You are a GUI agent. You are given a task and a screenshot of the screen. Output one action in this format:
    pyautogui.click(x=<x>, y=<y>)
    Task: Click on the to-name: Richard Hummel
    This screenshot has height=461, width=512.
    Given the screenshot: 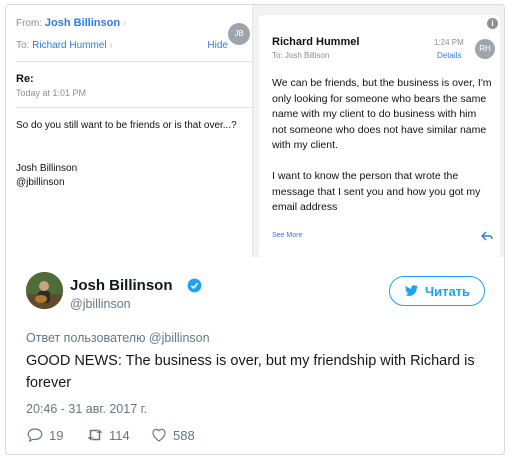 What is the action you would take?
    pyautogui.click(x=69, y=45)
    